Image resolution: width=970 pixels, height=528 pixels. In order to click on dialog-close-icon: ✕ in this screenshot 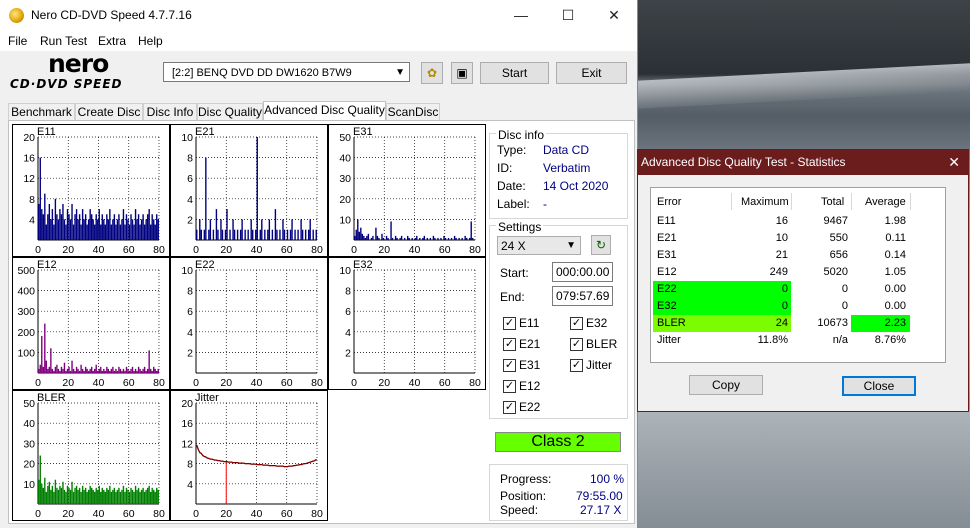, I will do `click(954, 162)`.